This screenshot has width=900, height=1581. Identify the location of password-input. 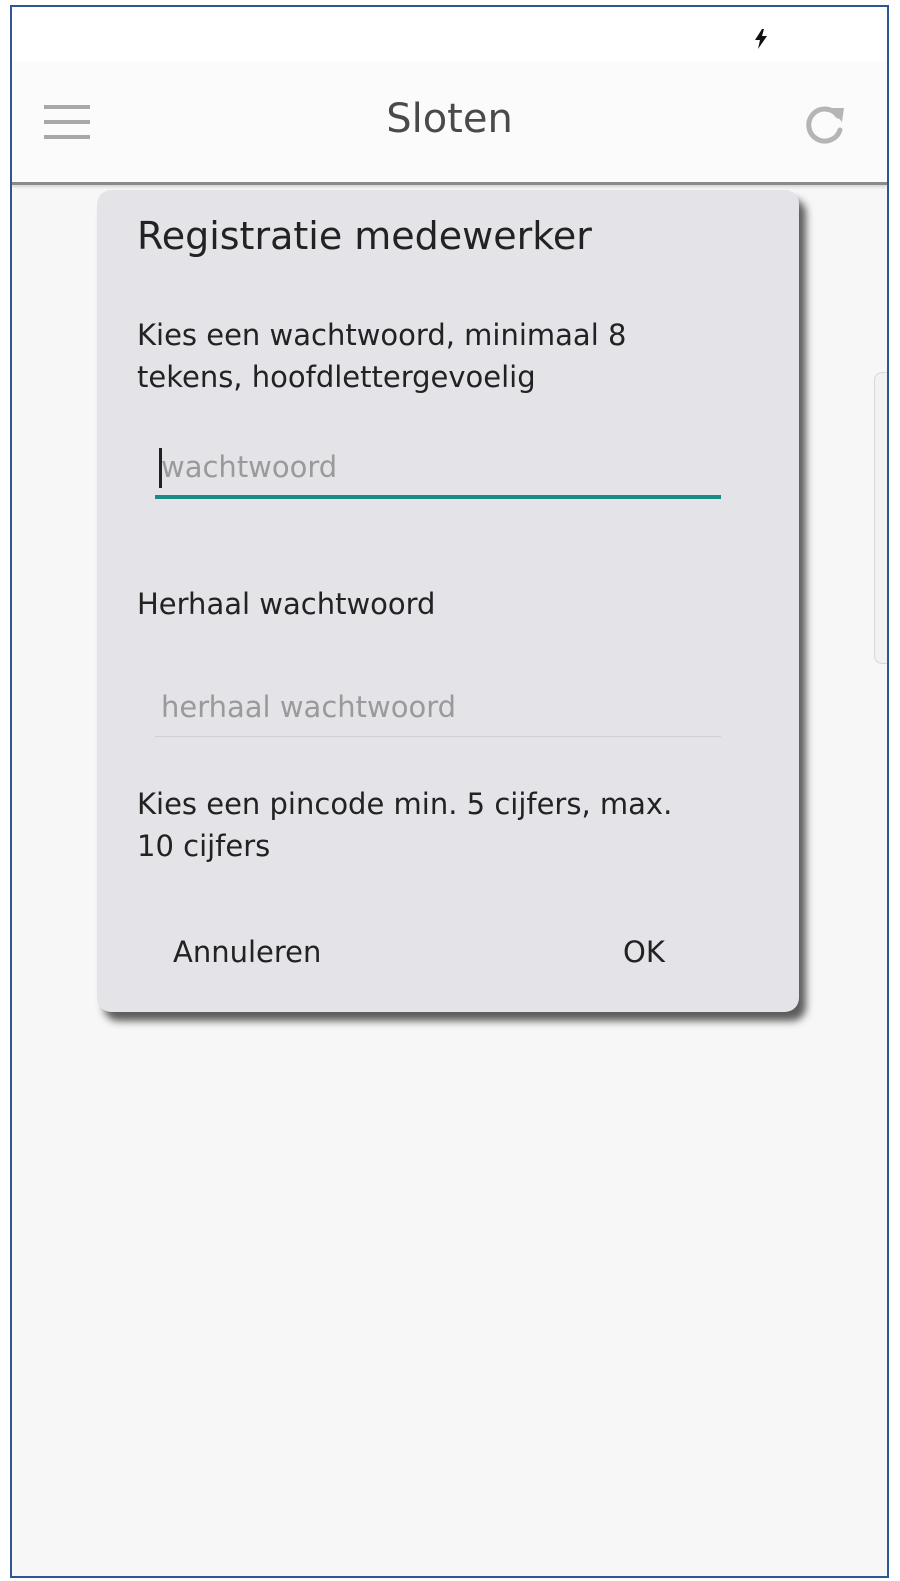
(438, 469).